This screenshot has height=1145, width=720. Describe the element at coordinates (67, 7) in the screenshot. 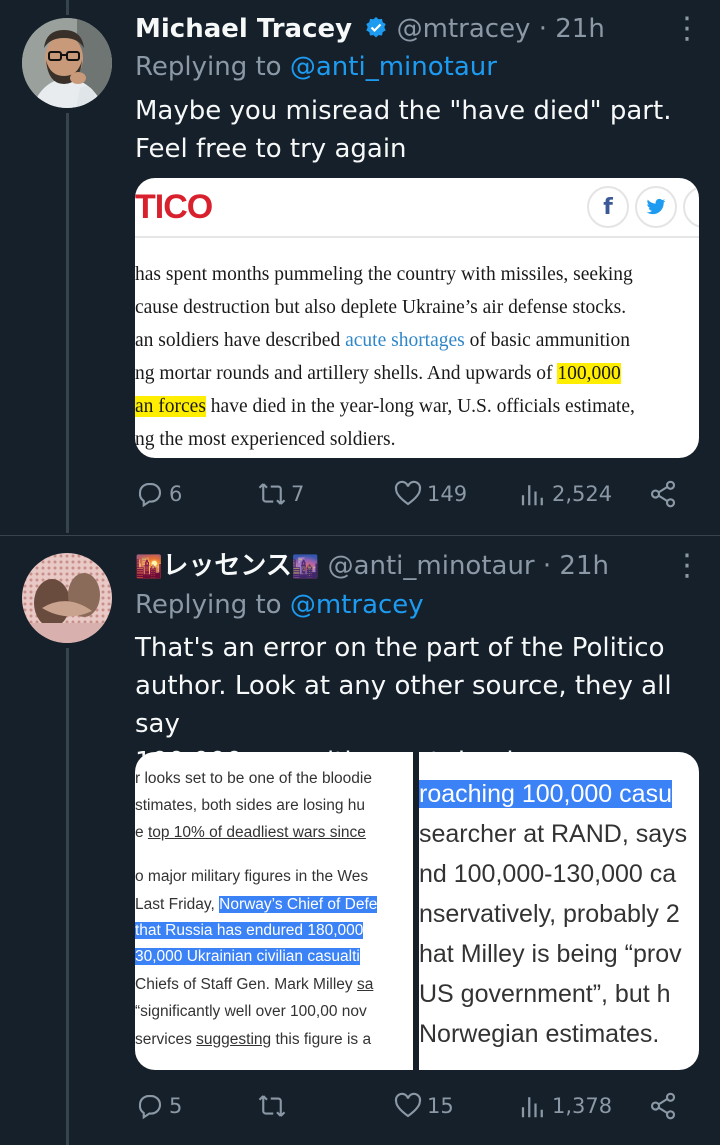

I see `thread-line-top` at that location.